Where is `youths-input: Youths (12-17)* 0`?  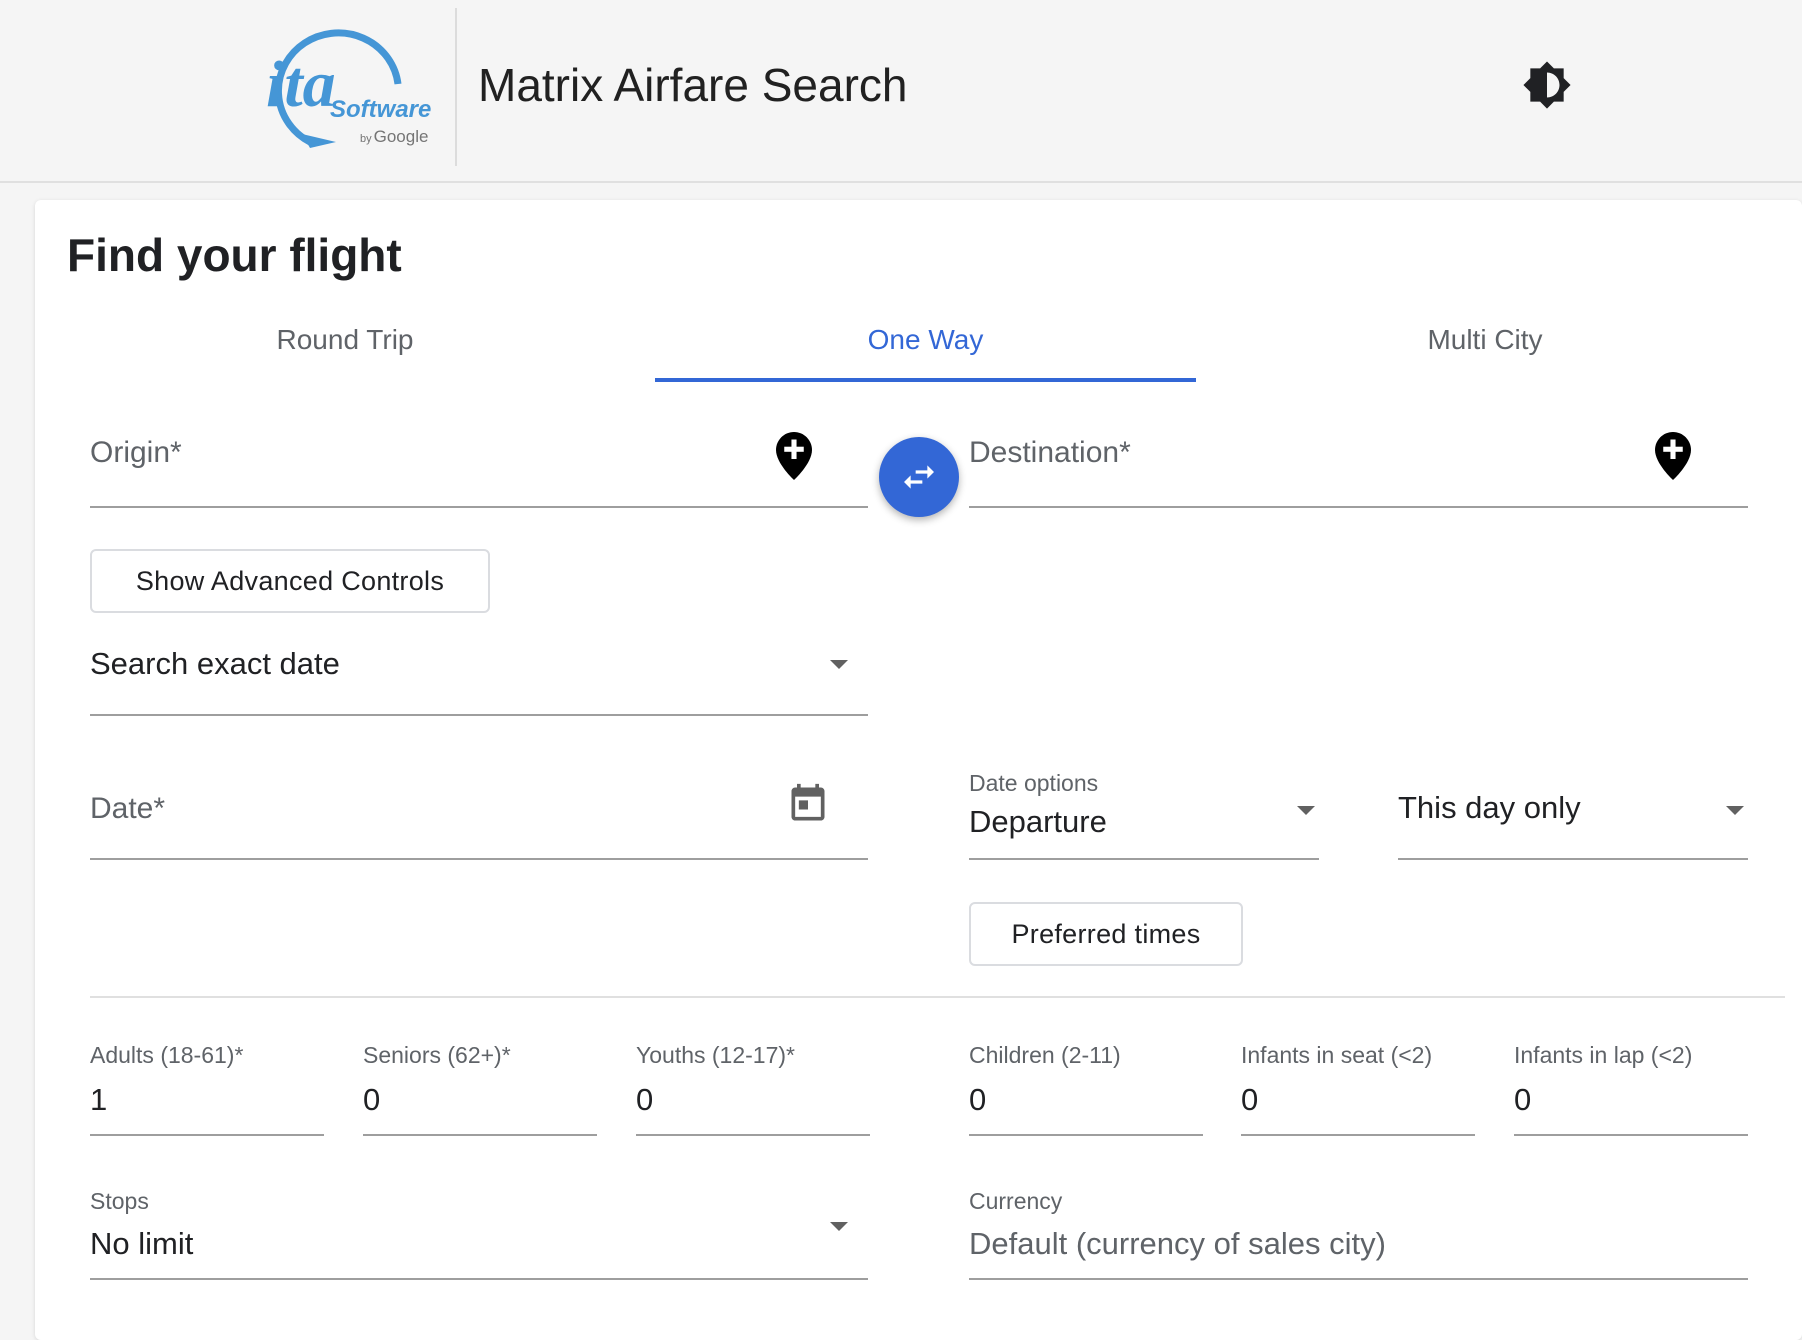
youths-input: Youths (12-17)* 0 is located at coordinates (753, 1078).